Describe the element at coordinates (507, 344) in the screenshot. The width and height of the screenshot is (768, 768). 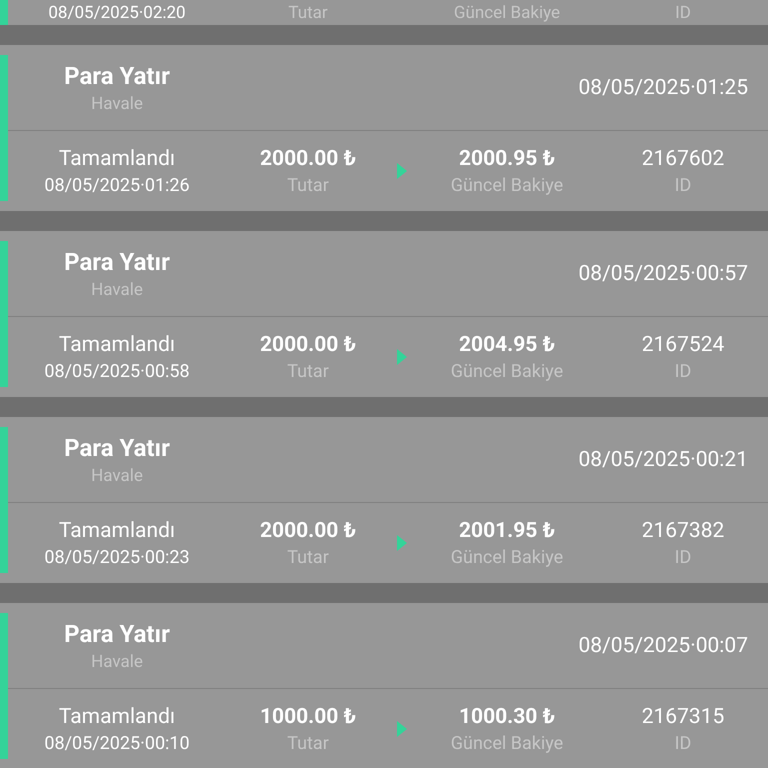
I see `balance-value: 2004.95 ₺` at that location.